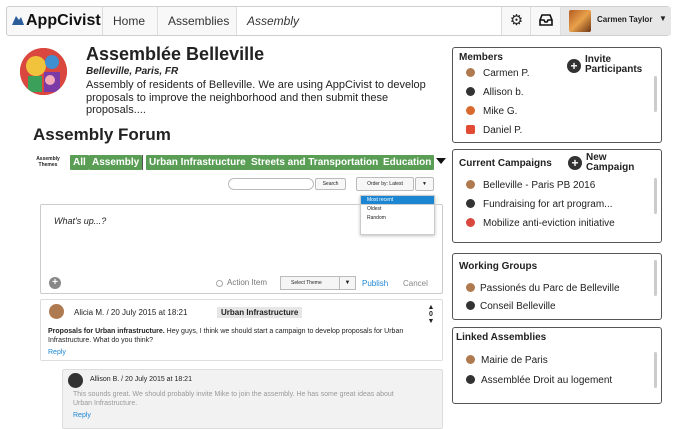  I want to click on assembly-title: Assemblée Belleville, so click(175, 54).